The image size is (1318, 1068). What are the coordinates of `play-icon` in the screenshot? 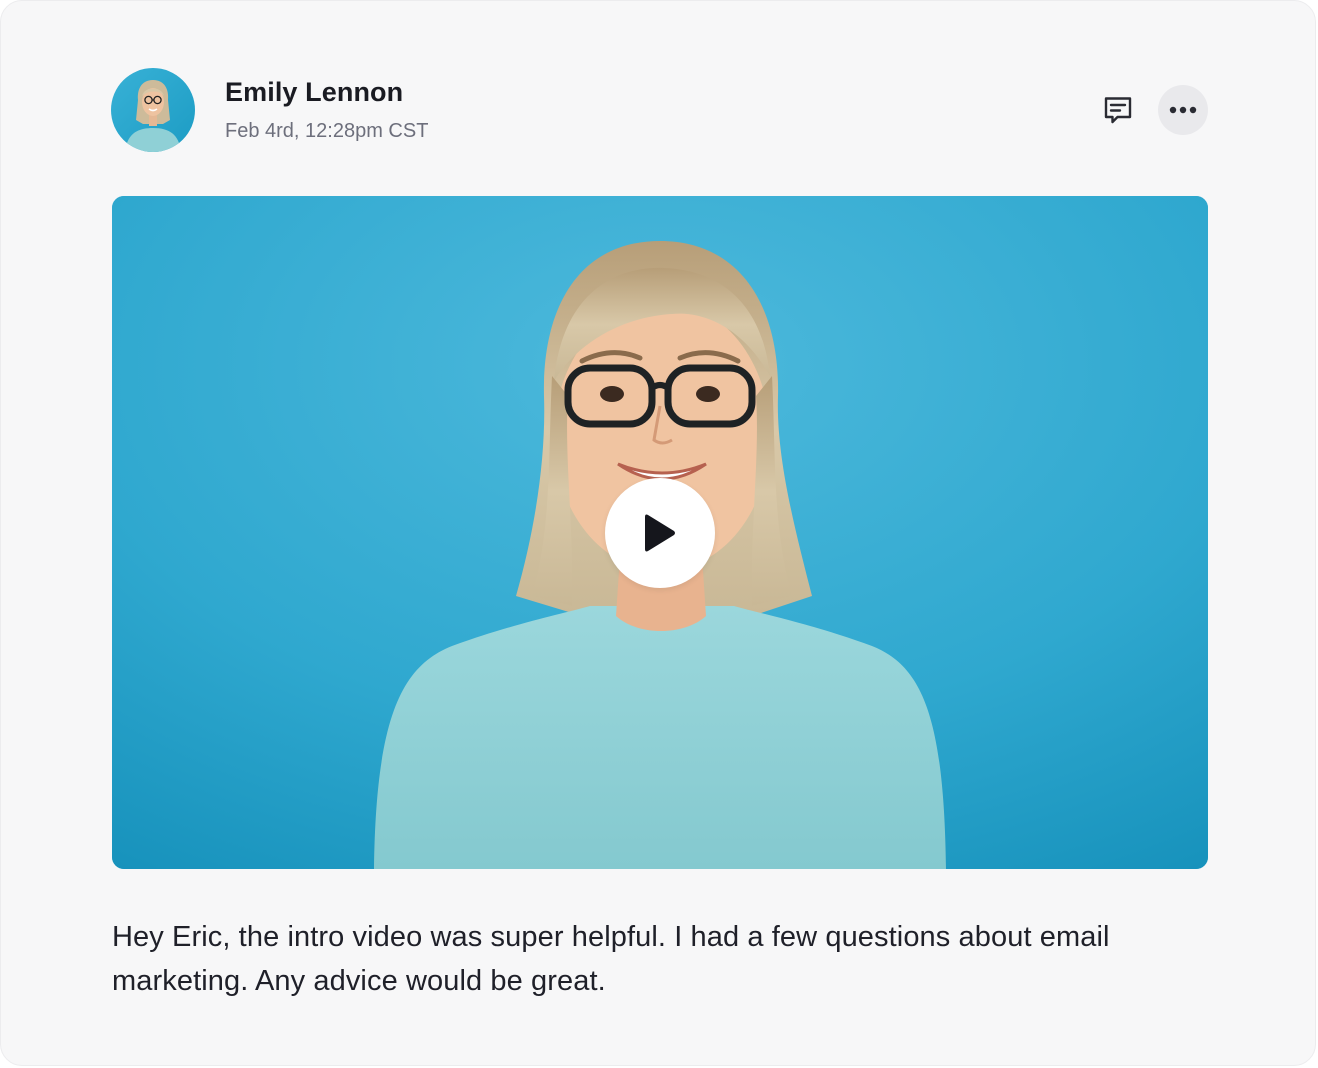 It's located at (660, 533).